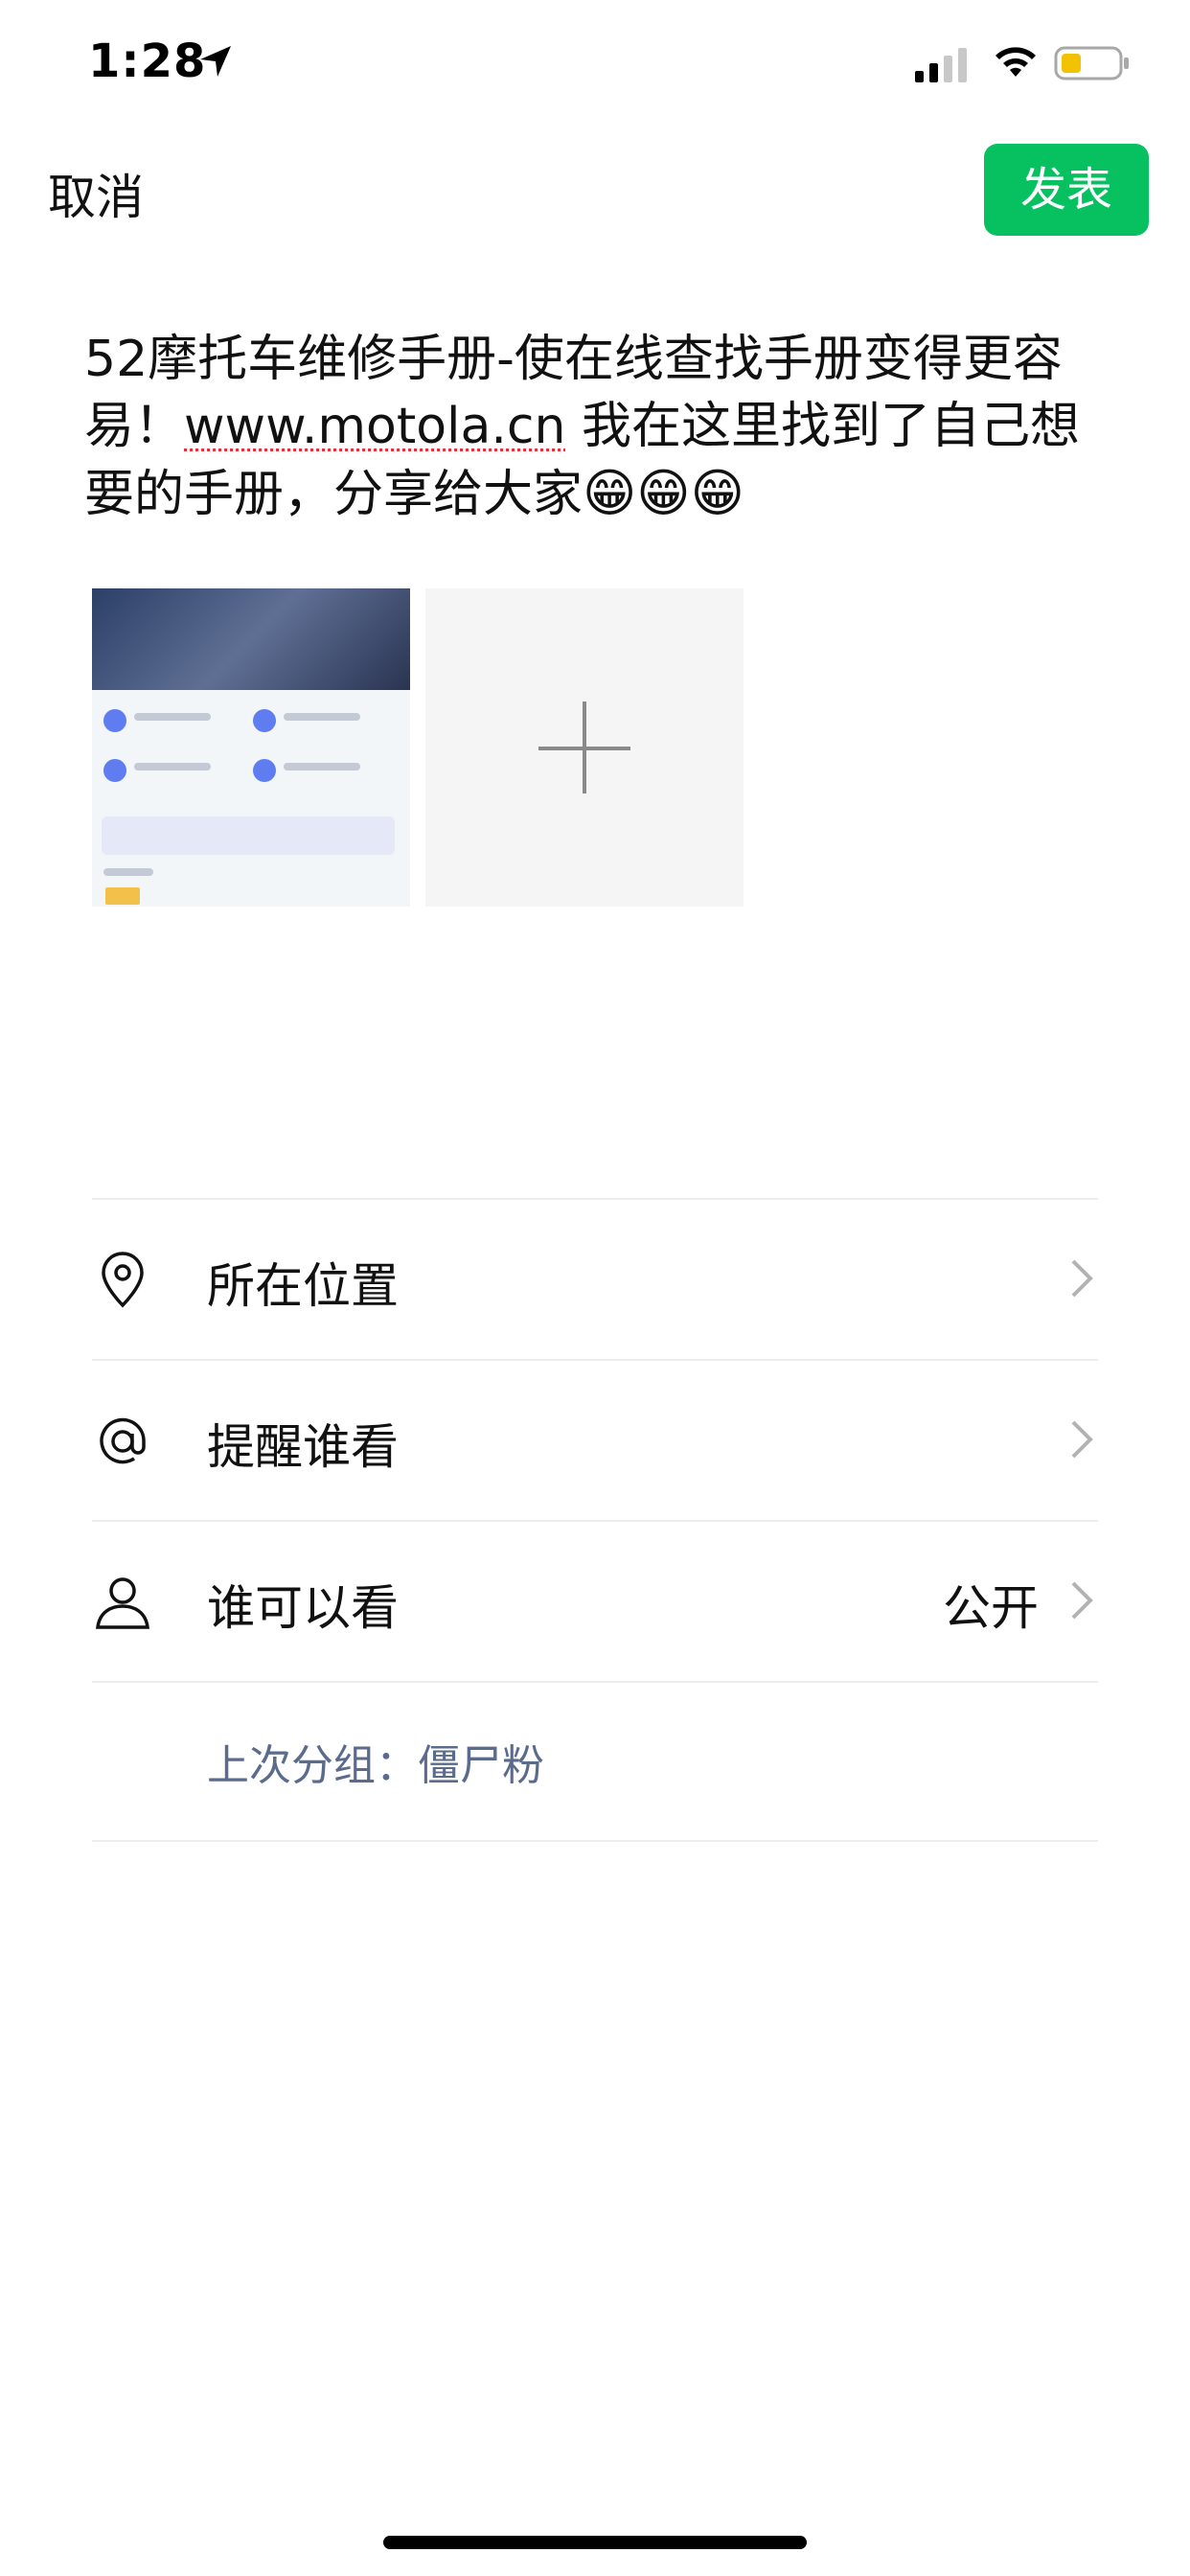  Describe the element at coordinates (123, 1440) in the screenshot. I see `at-icon` at that location.